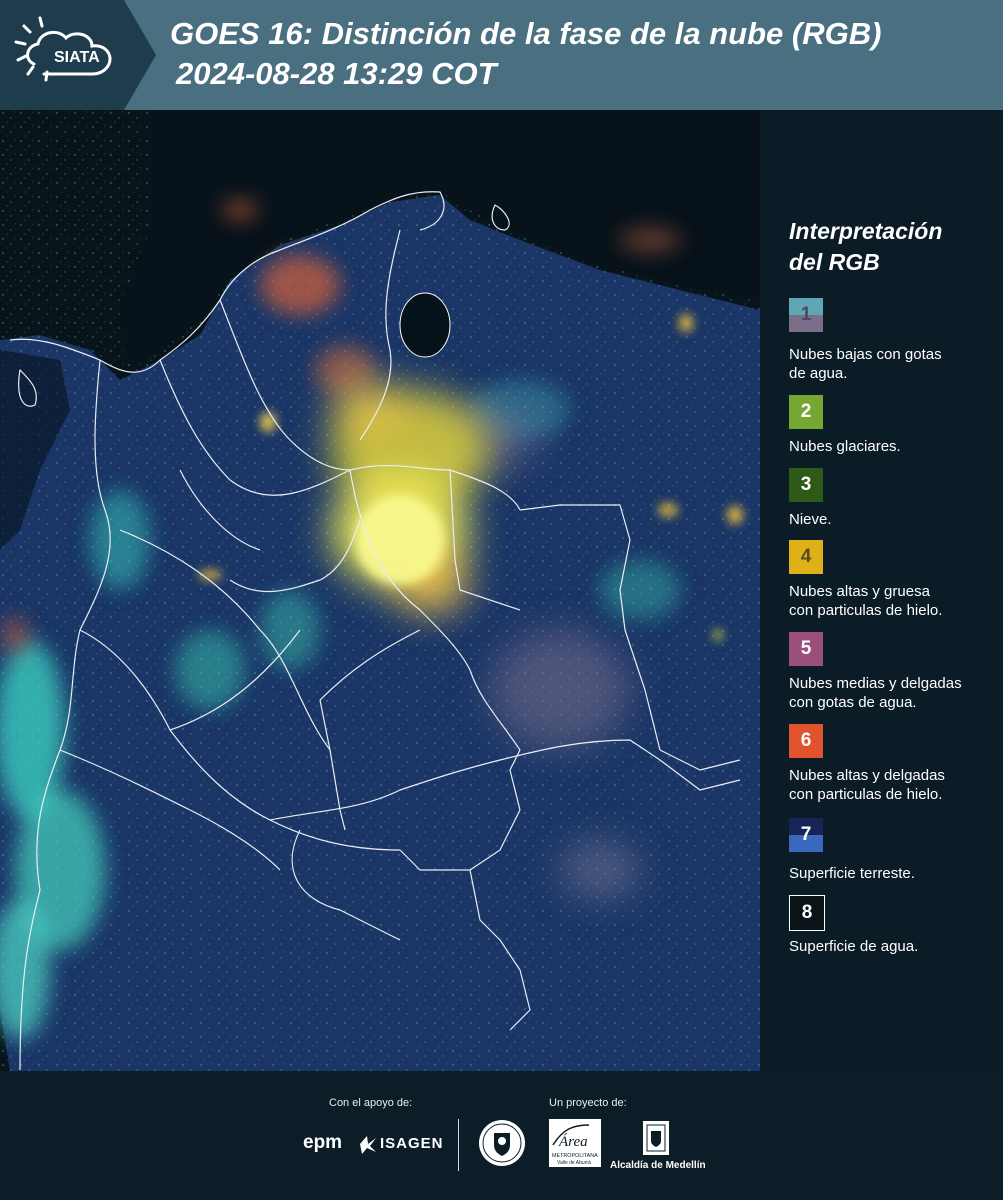 This screenshot has width=1003, height=1200. I want to click on legend-label-line1: Superficie terreste., so click(852, 873).